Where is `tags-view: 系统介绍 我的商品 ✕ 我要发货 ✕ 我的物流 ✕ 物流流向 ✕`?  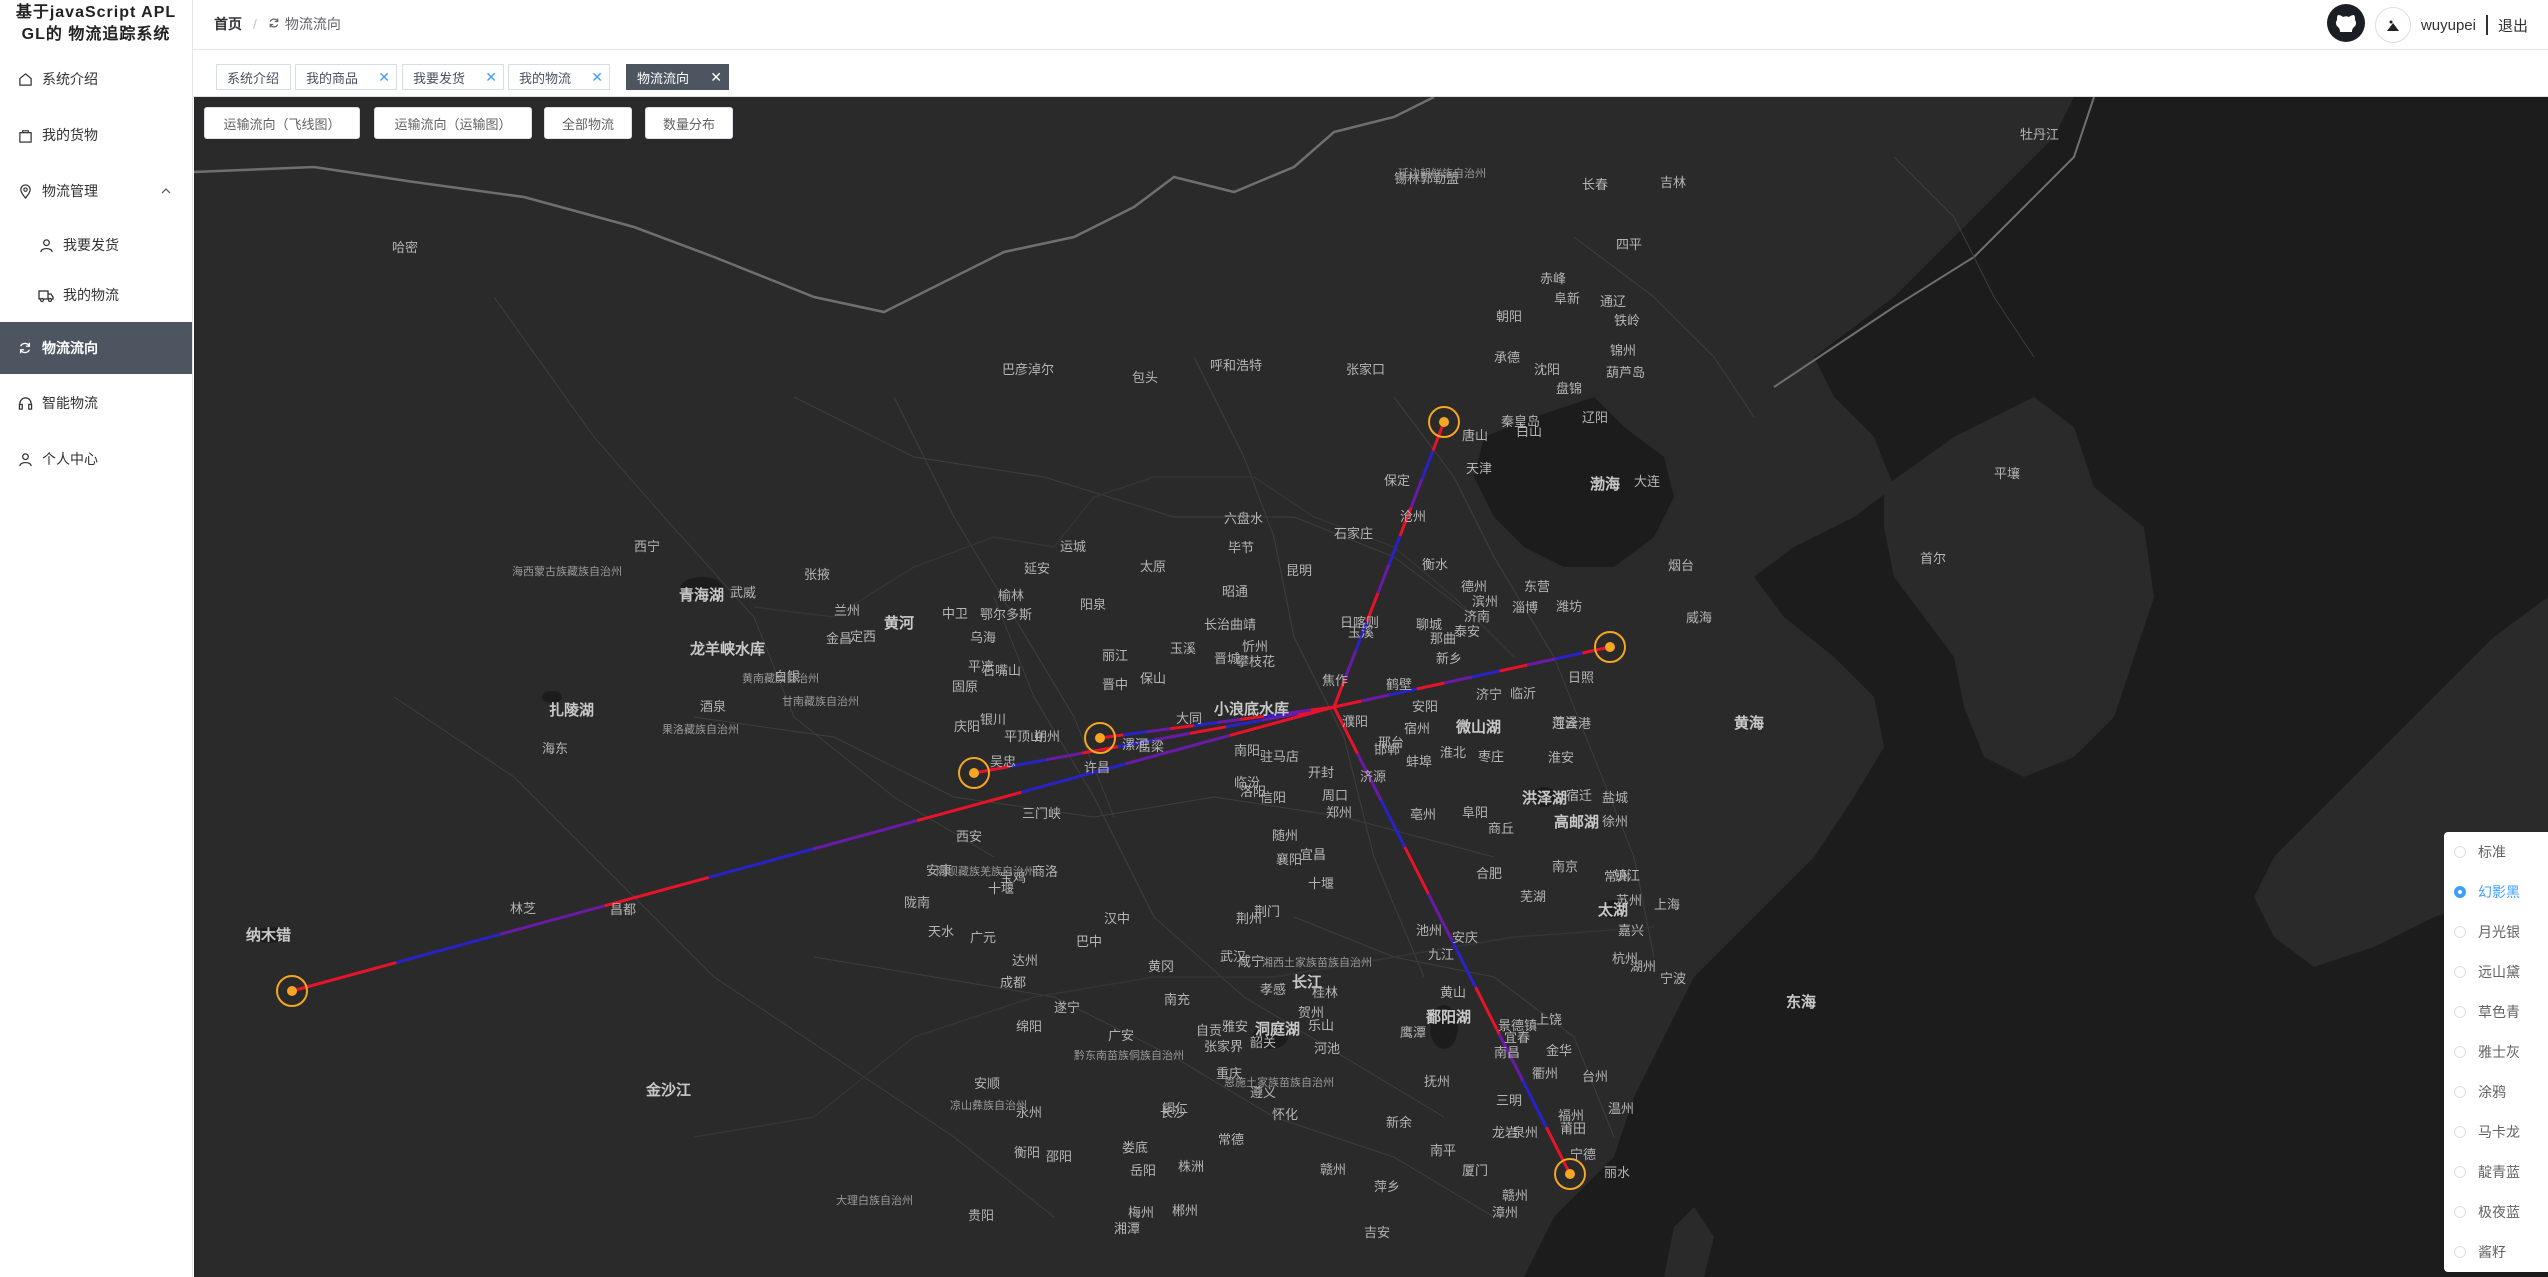 tags-view: 系统介绍 我的商品 ✕ 我要发货 ✕ 我的物流 ✕ 物流流向 ✕ is located at coordinates (1370, 73).